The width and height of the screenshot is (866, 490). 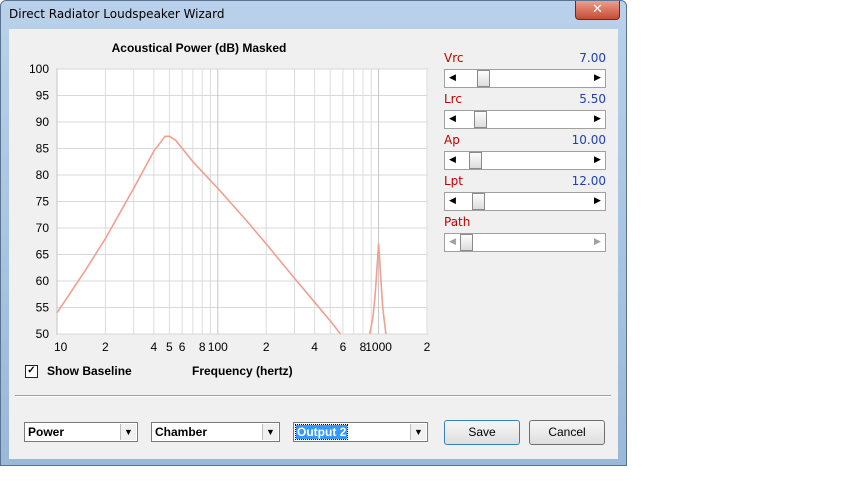 I want to click on x-axis-label: Frequency (hertz), so click(x=242, y=371).